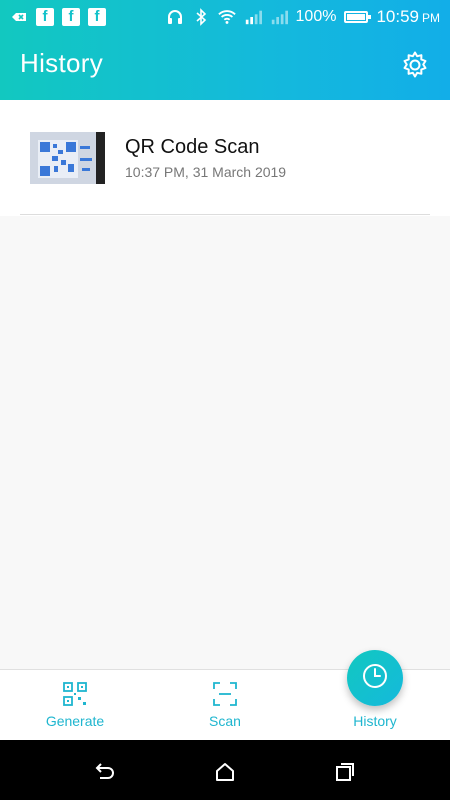 Image resolution: width=450 pixels, height=800 pixels. I want to click on nav-generate-label: Generate, so click(75, 721).